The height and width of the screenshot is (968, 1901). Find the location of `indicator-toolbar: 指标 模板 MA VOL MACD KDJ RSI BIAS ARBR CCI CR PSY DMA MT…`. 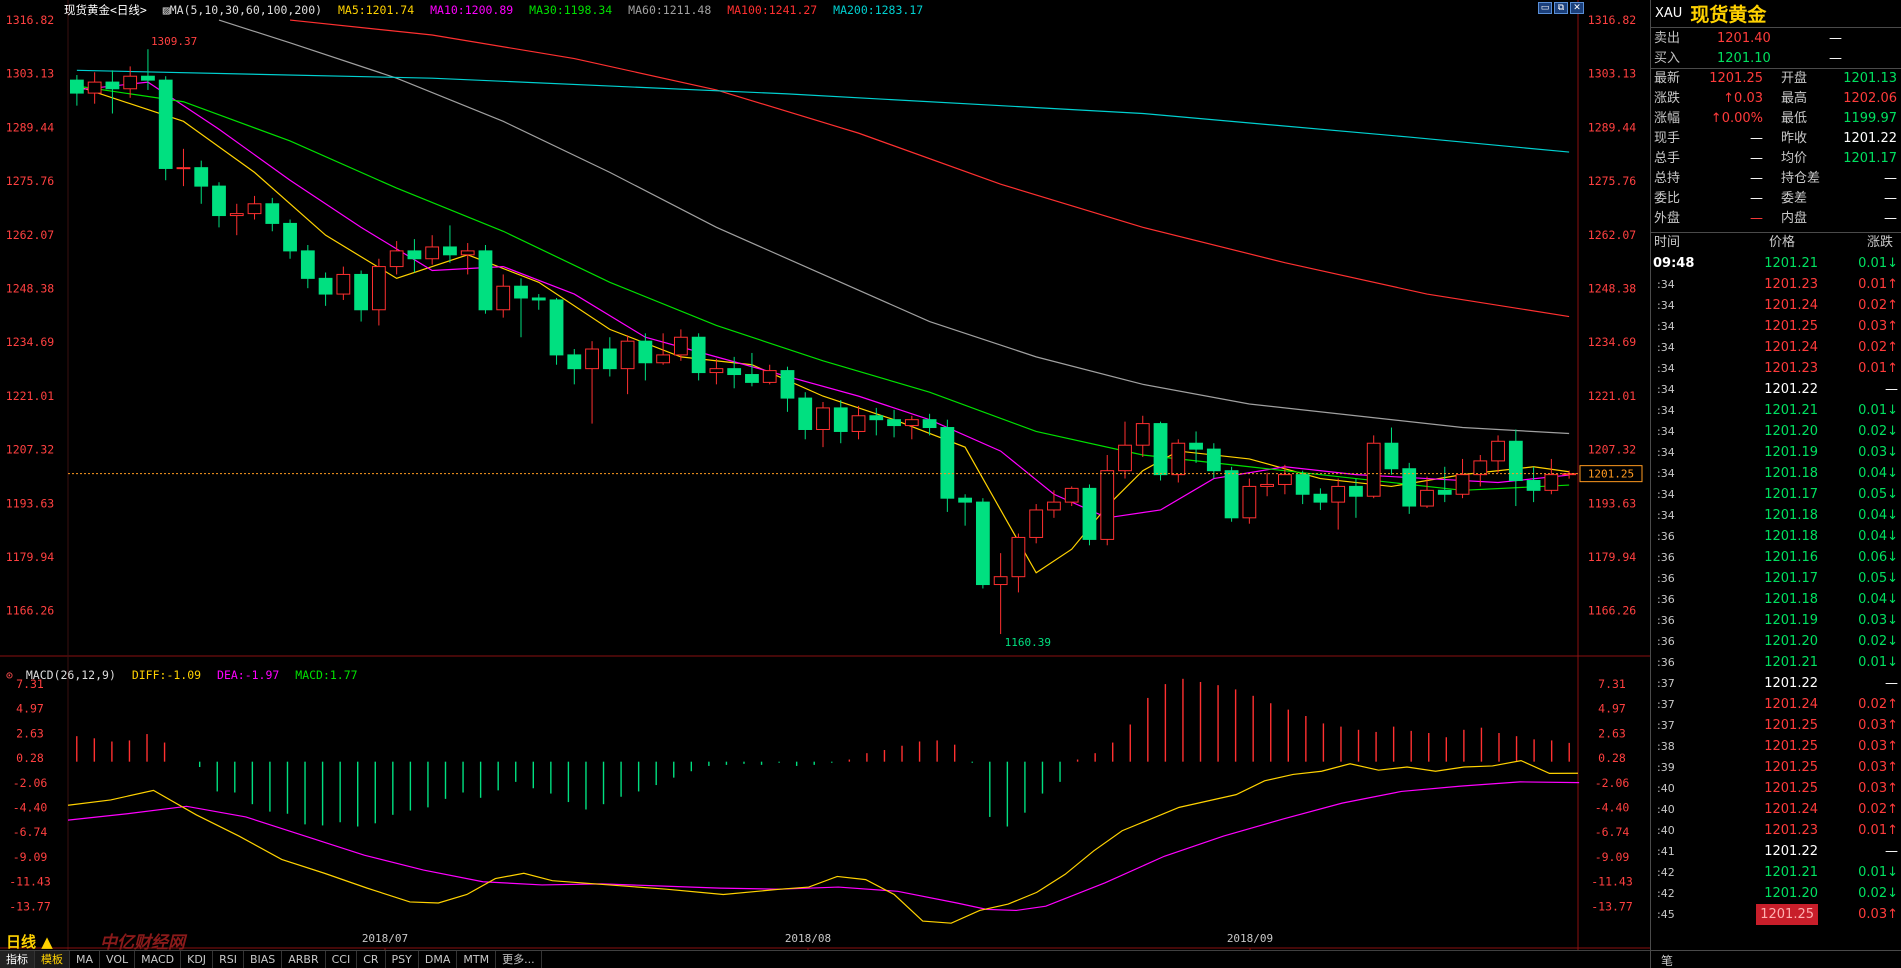

indicator-toolbar: 指标 模板 MA VOL MACD KDJ RSI BIAS ARBR CCI CR PSY DMA MT… is located at coordinates (825, 959).